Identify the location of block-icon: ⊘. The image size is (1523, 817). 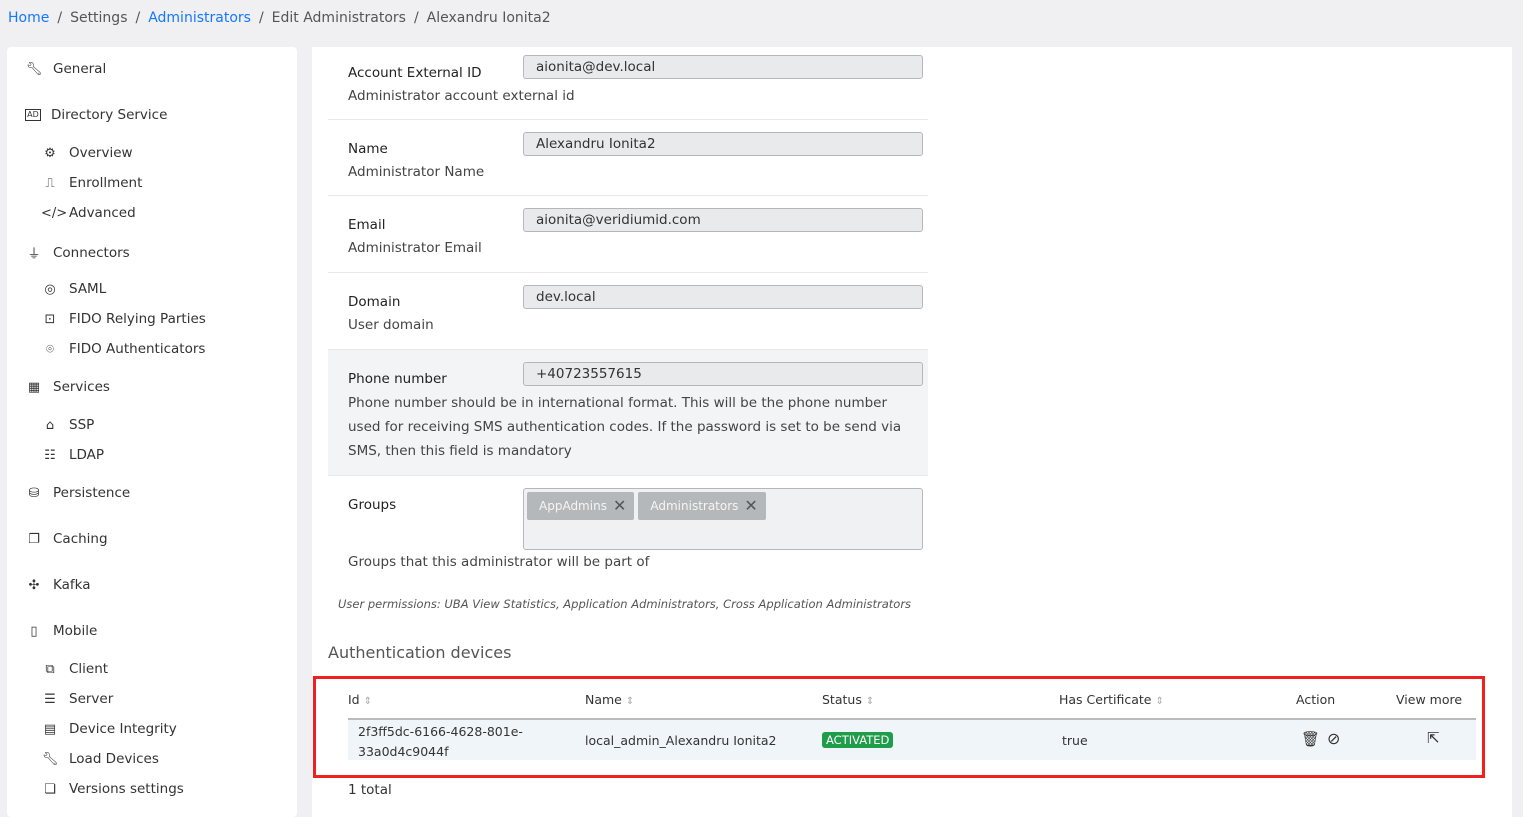
(1333, 738).